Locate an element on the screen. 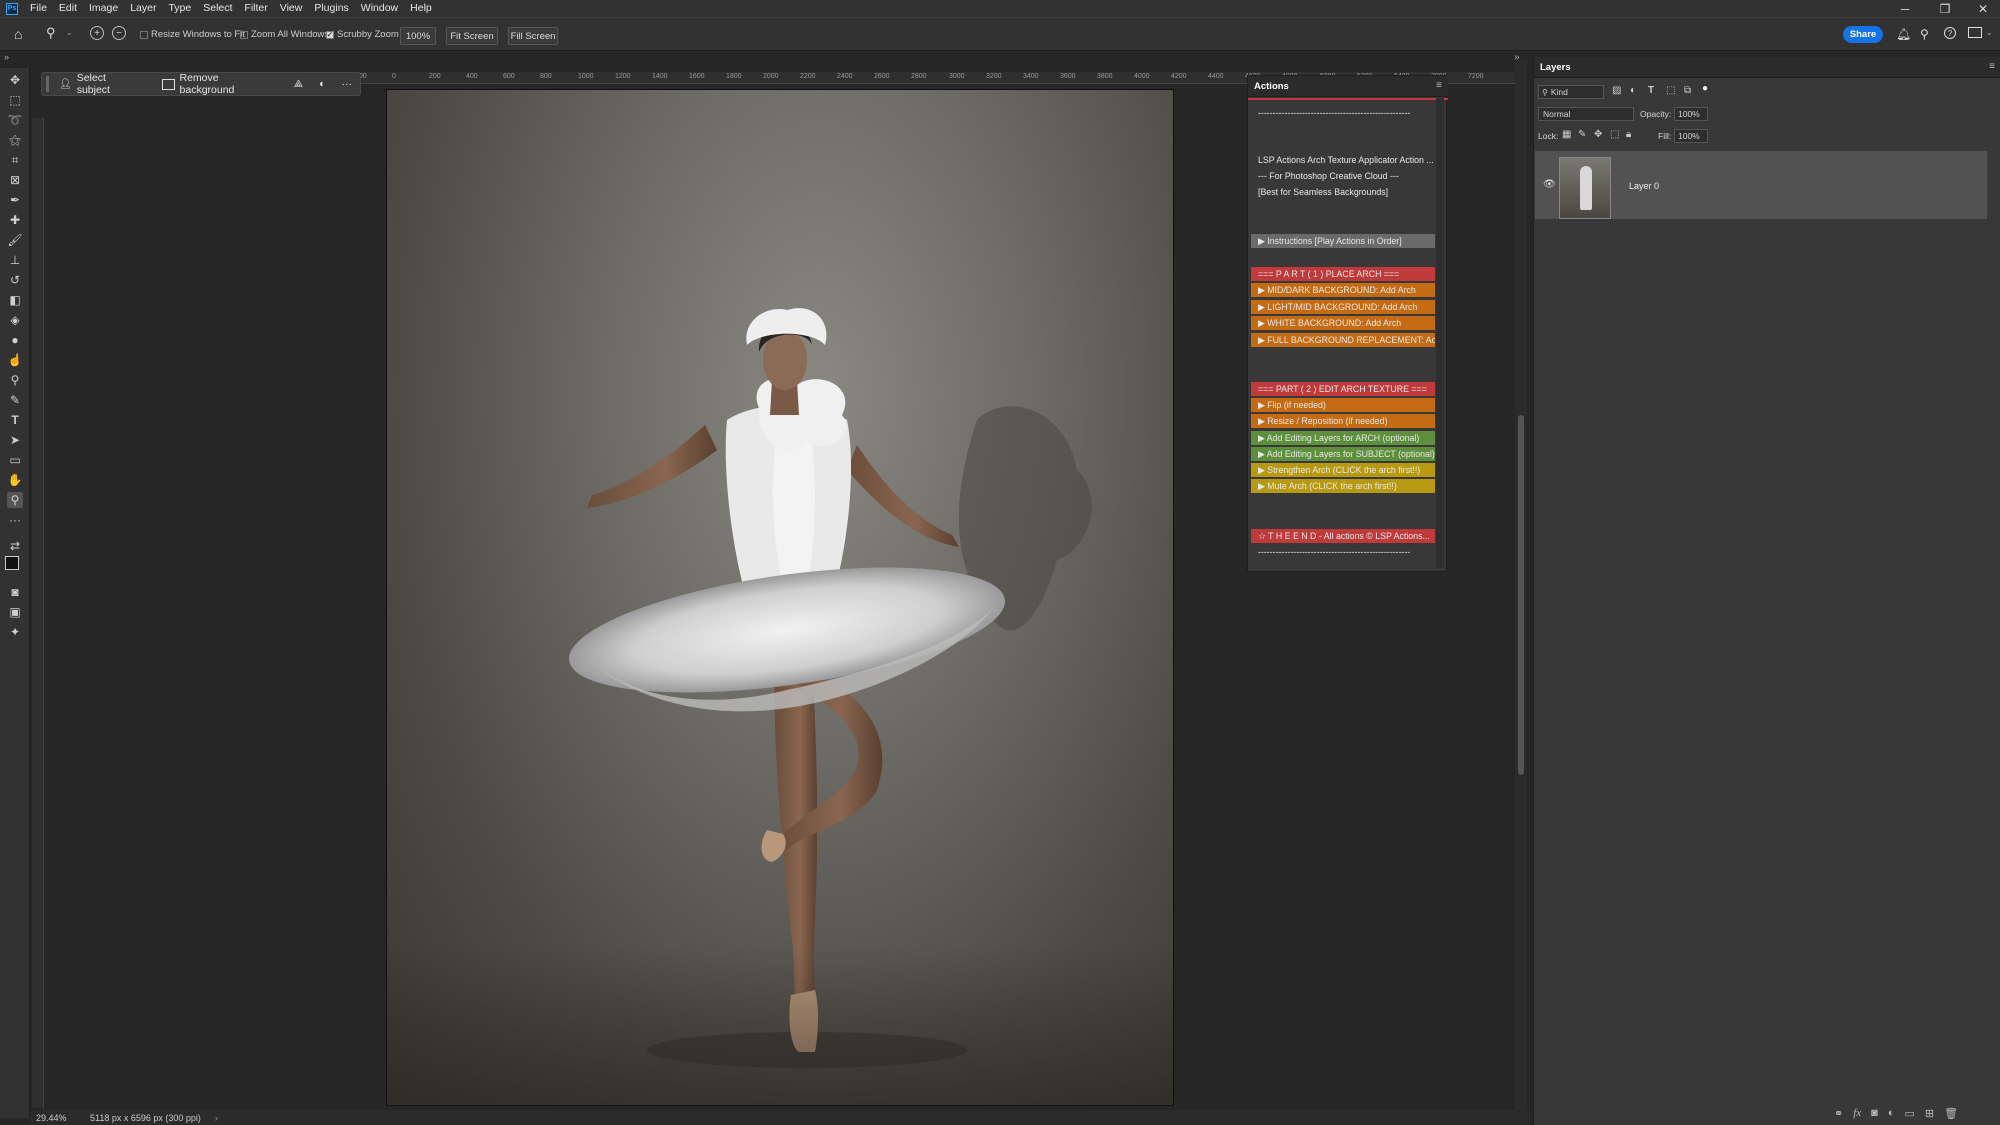 The width and height of the screenshot is (2000, 1125). action-row: ▶ Flip (if needed) is located at coordinates (1343, 405).